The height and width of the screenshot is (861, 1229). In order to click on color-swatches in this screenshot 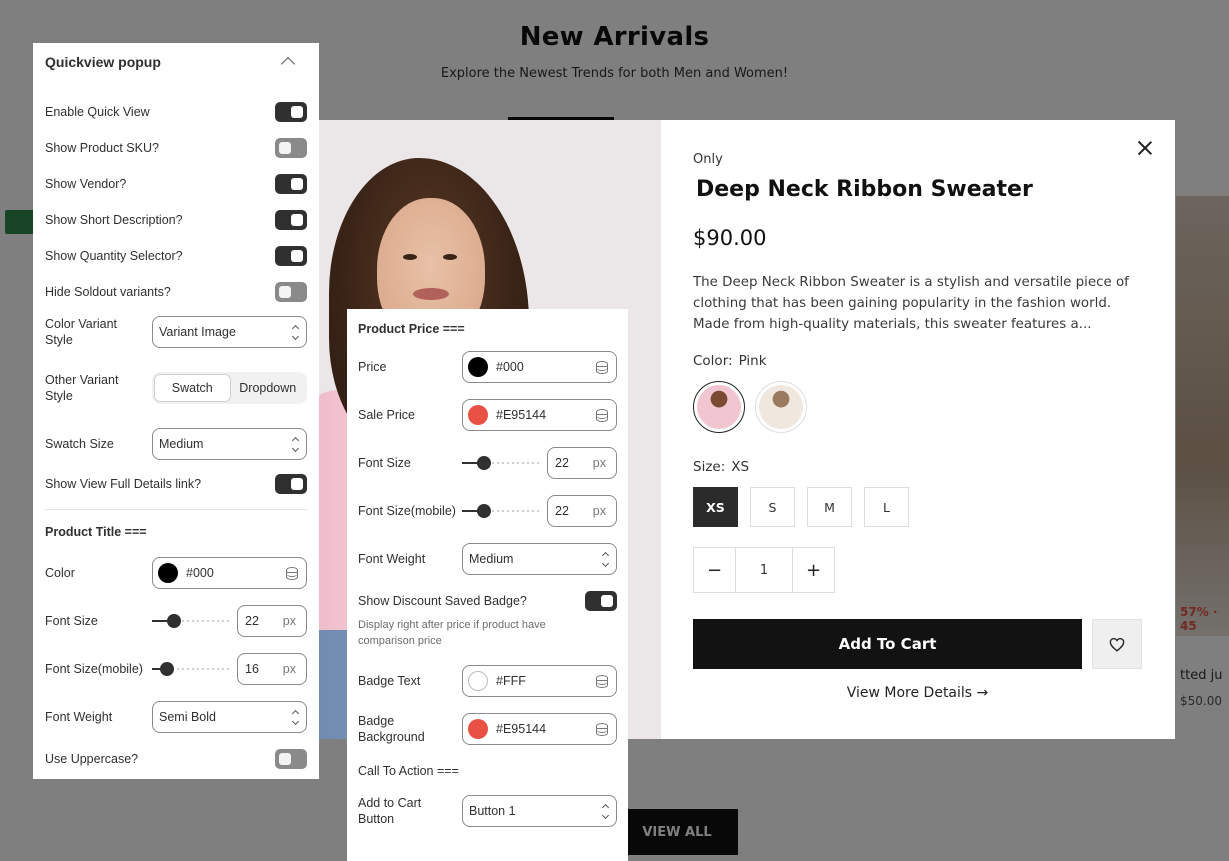, I will do `click(918, 407)`.